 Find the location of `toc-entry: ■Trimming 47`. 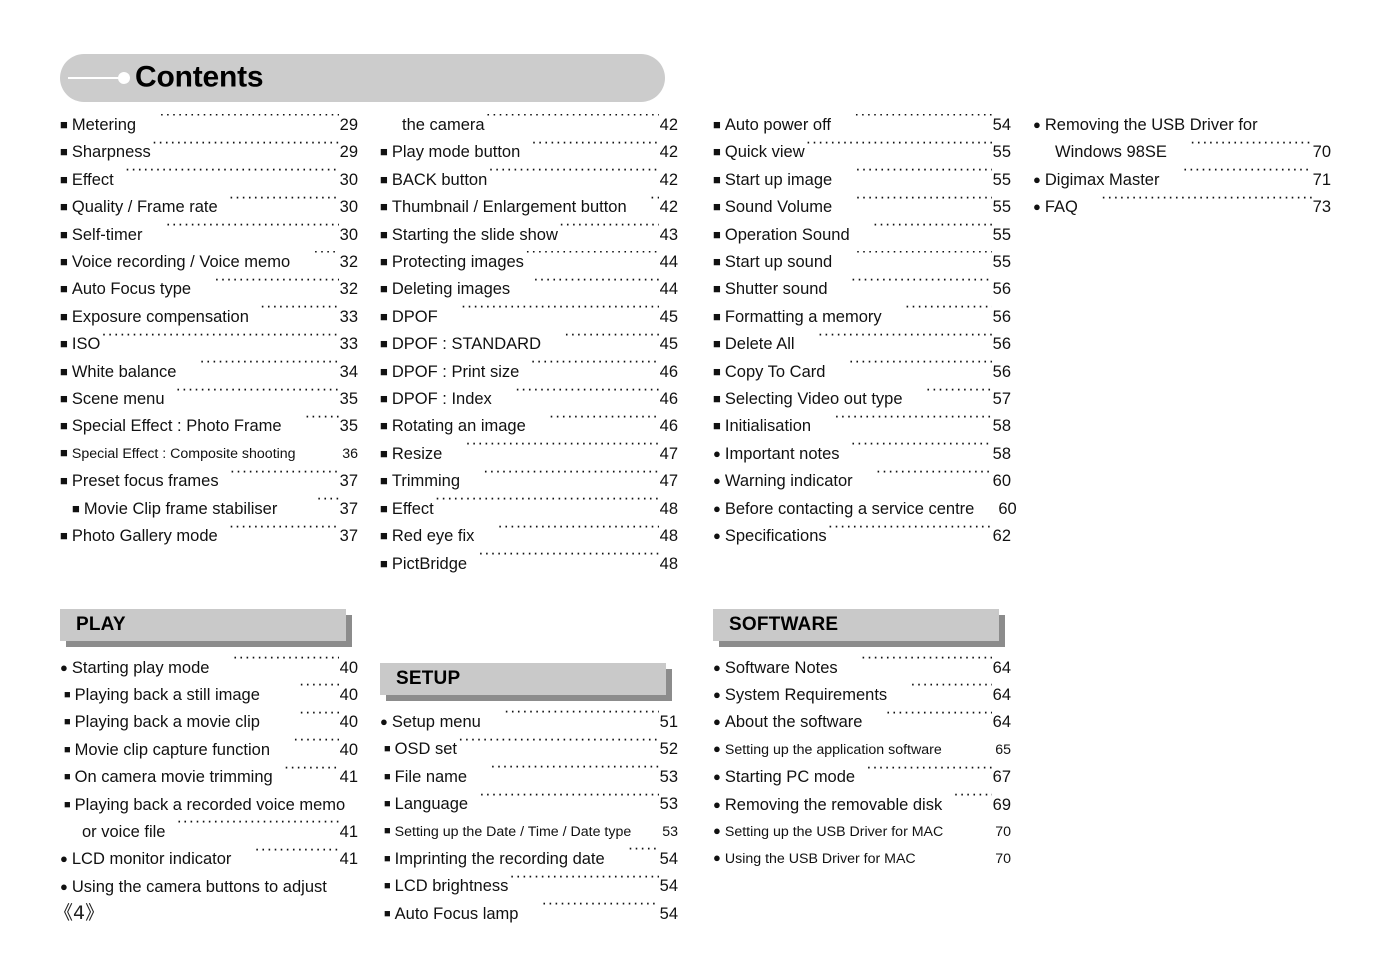

toc-entry: ■Trimming 47 is located at coordinates (529, 481).